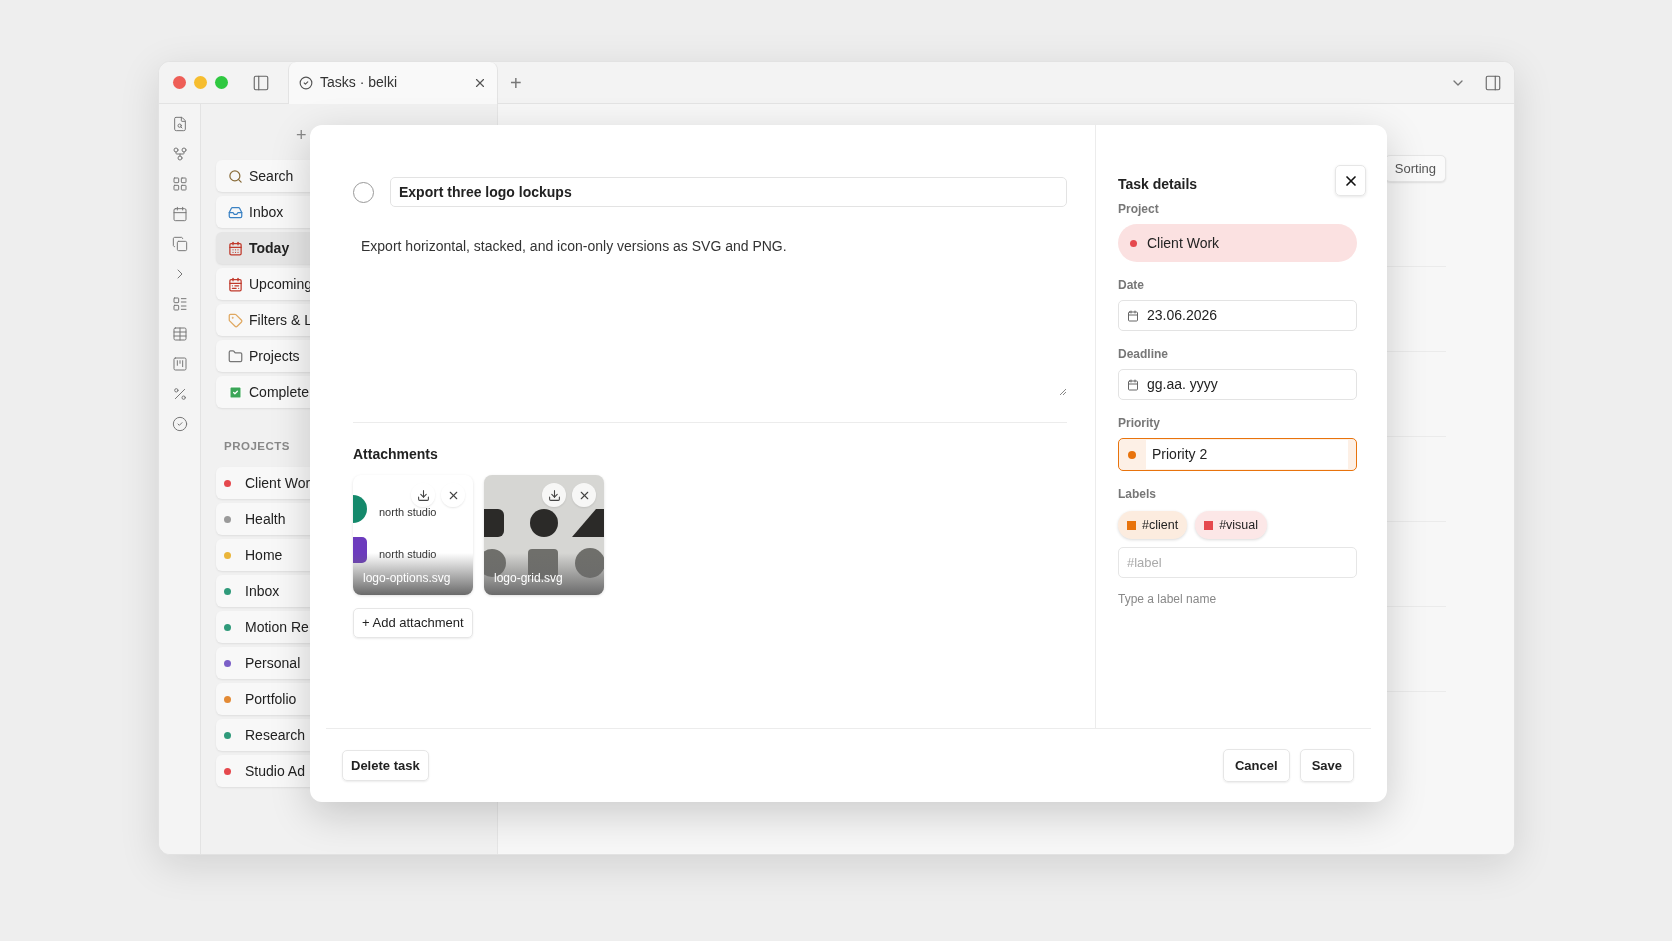 The image size is (1672, 941). I want to click on panel-toggle-icon, so click(1493, 82).